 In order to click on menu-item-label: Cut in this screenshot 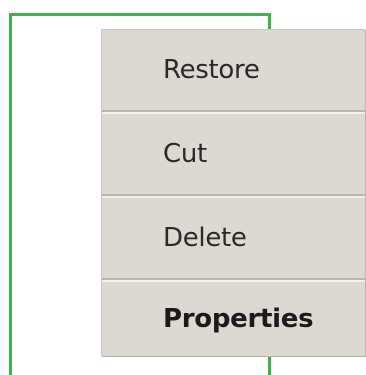, I will do `click(185, 154)`.